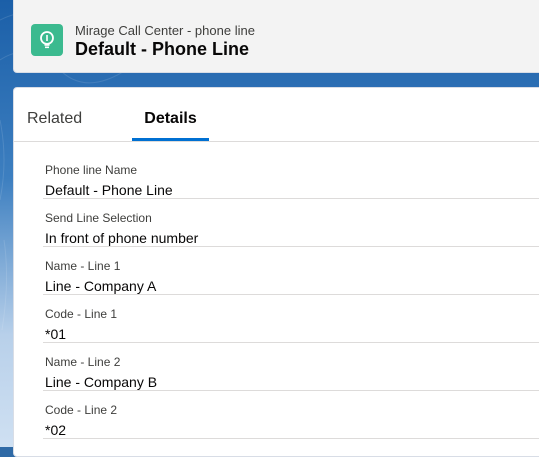 Image resolution: width=539 pixels, height=457 pixels. What do you see at coordinates (98, 218) in the screenshot?
I see `field-label: Send Line Selection` at bounding box center [98, 218].